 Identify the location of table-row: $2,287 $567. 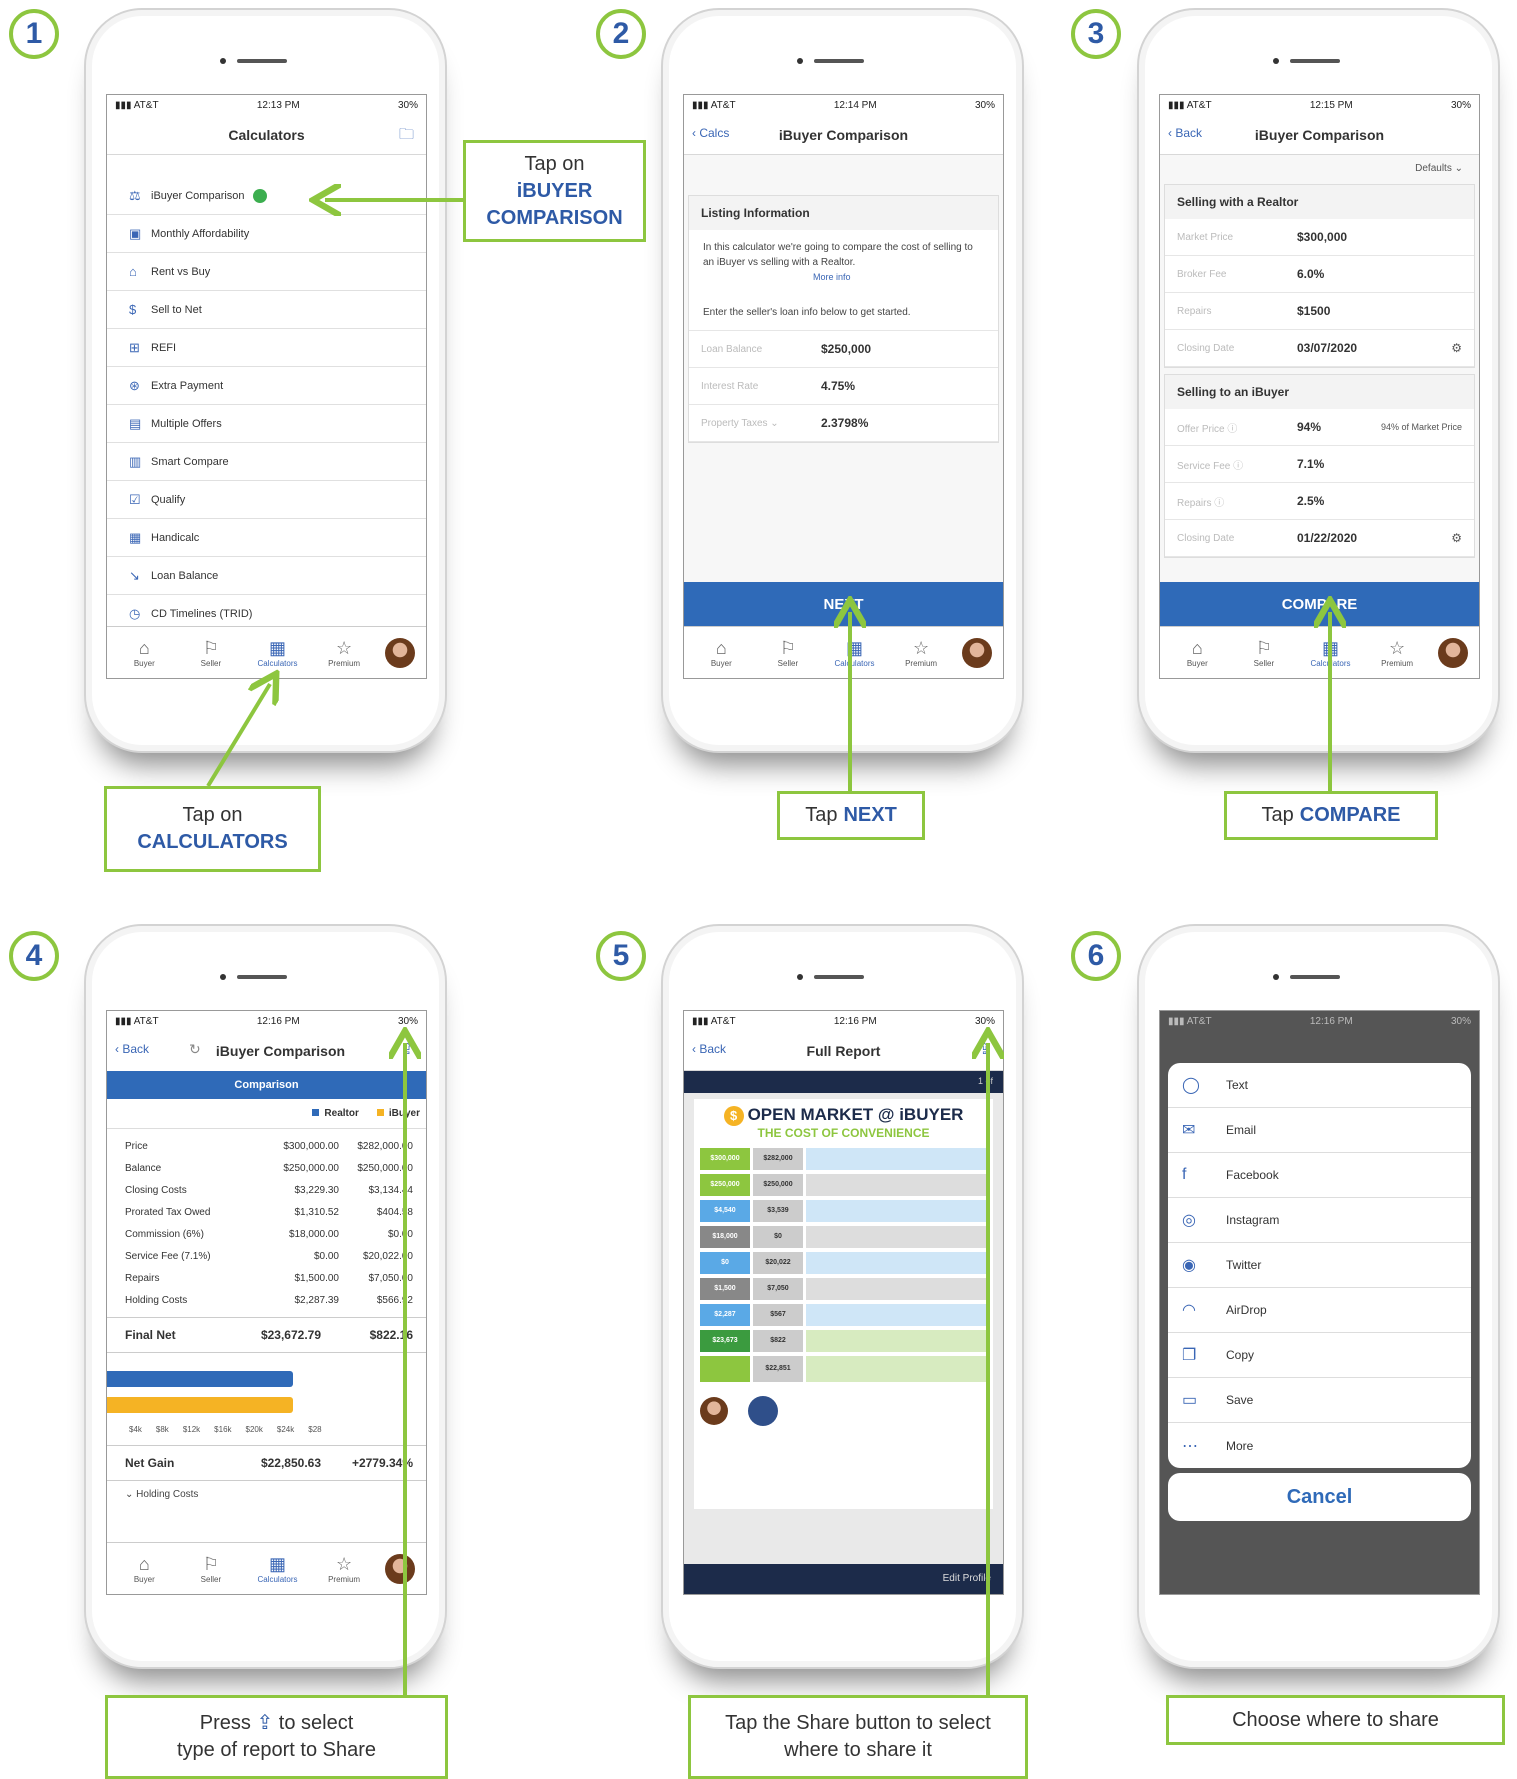
(843, 1315).